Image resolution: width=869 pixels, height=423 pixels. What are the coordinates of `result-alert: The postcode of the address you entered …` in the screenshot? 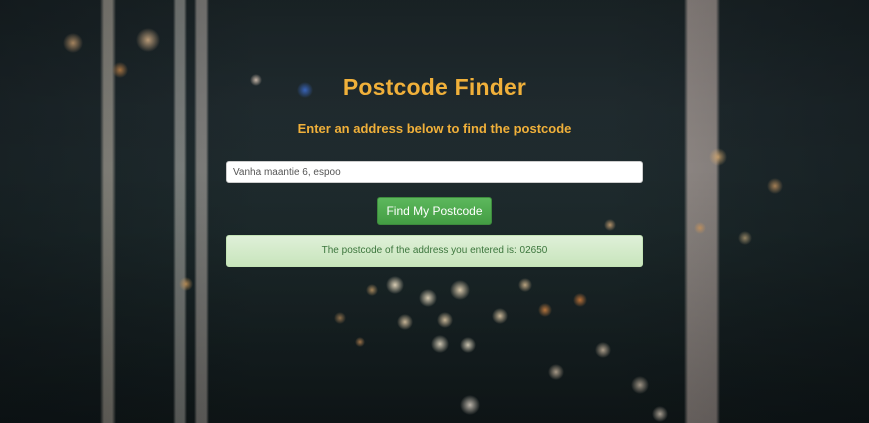 It's located at (434, 251).